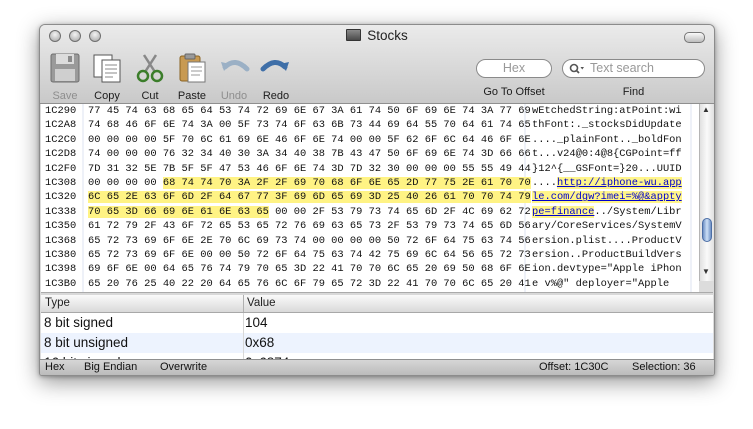 Image resolution: width=753 pixels, height=429 pixels. What do you see at coordinates (234, 77) in the screenshot?
I see `undo-button: Undo` at bounding box center [234, 77].